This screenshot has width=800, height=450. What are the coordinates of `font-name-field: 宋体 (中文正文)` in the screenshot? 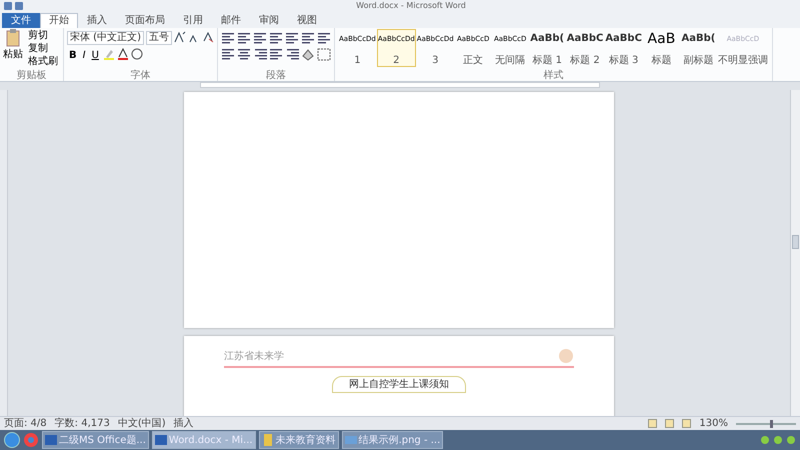 It's located at (105, 38).